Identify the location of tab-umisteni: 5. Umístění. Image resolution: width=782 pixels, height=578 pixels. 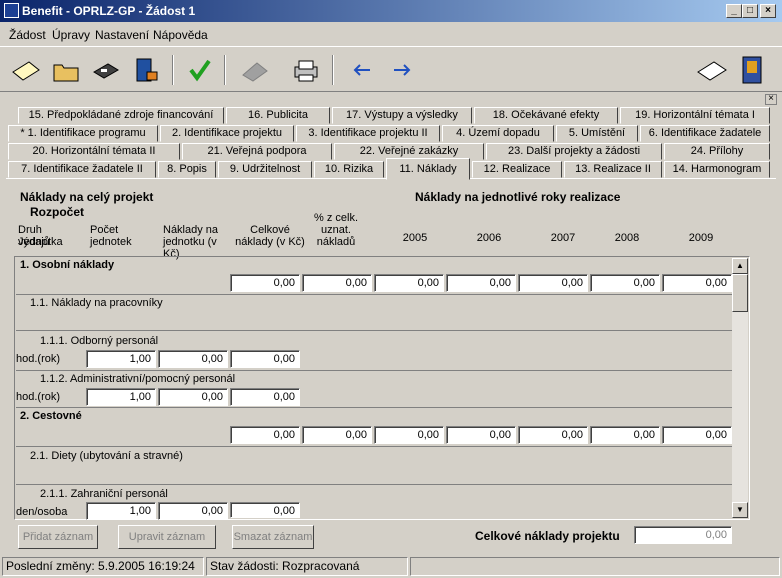
(597, 133).